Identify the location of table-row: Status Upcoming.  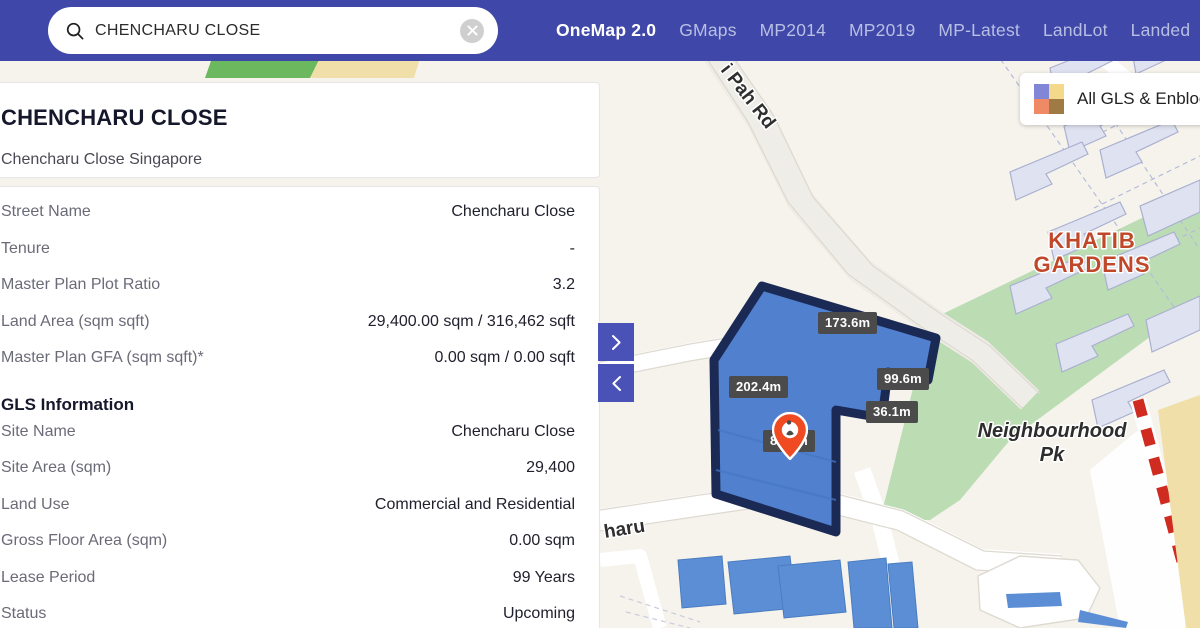
(288, 616).